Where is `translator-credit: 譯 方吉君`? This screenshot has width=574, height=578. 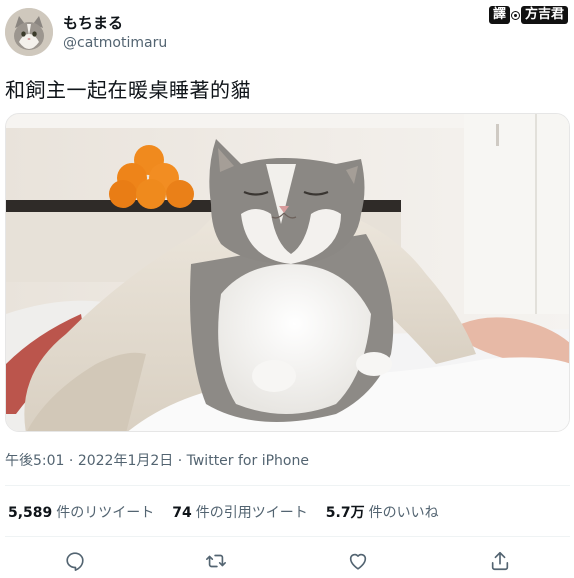 translator-credit: 譯 方吉君 is located at coordinates (528, 15).